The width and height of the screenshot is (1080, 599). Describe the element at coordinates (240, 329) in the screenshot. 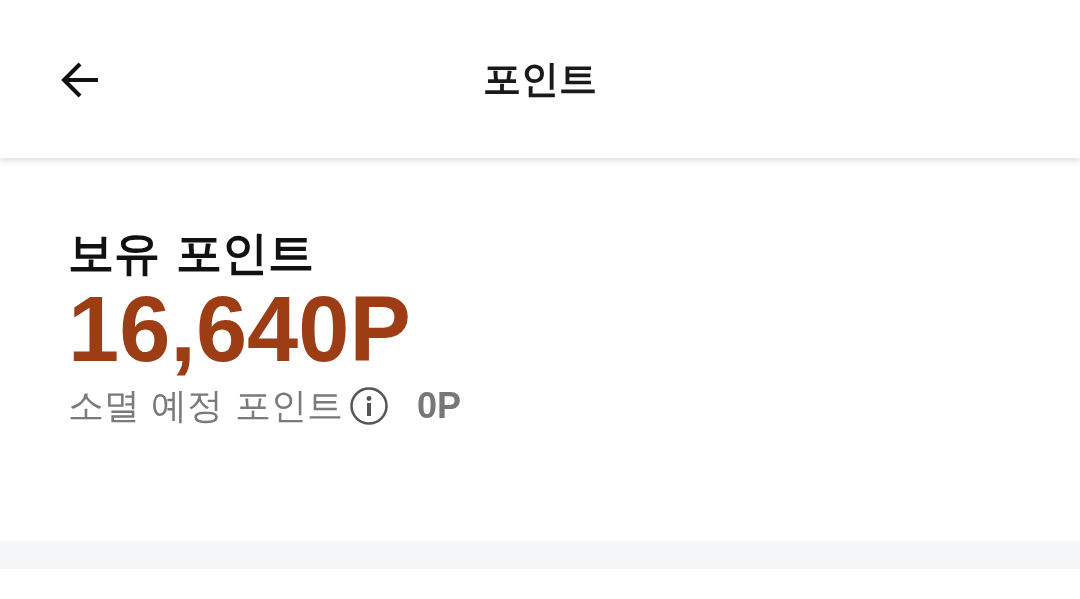

I see `balance-amount: 16,640P` at that location.